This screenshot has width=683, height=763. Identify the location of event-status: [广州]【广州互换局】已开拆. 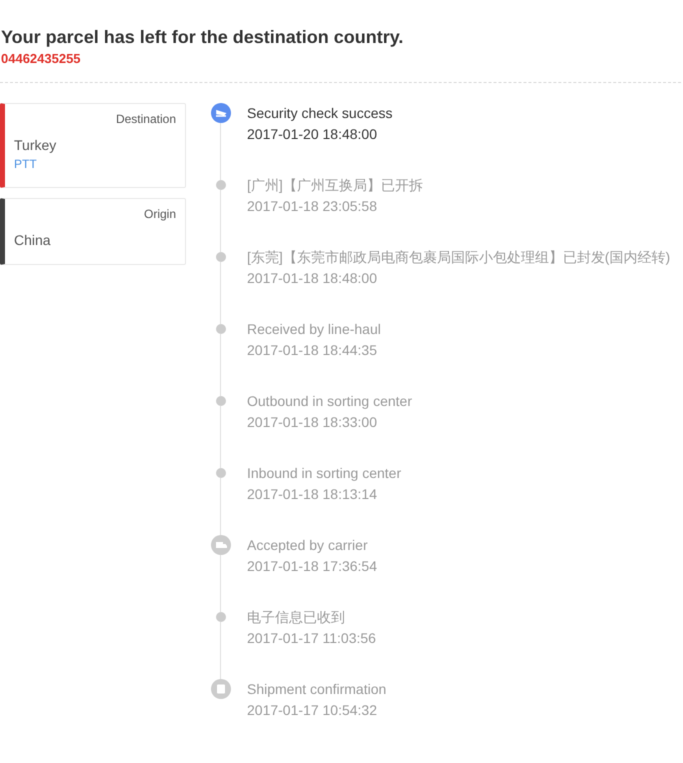
(335, 185).